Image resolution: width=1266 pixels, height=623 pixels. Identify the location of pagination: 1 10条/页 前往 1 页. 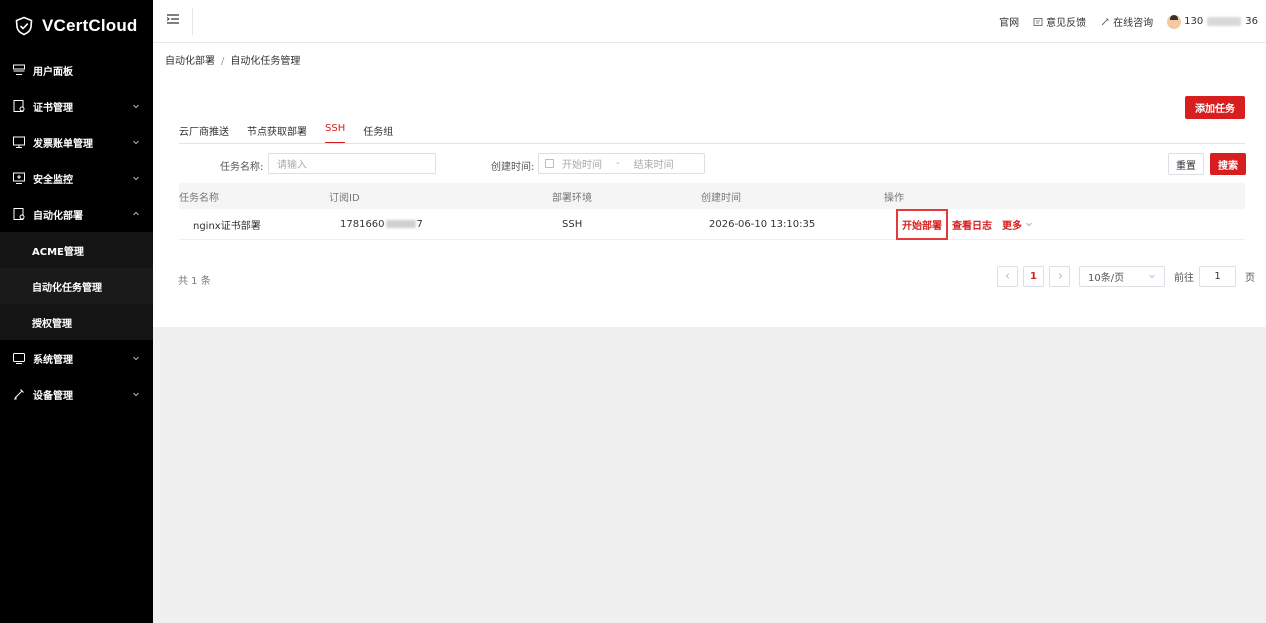
(1126, 276).